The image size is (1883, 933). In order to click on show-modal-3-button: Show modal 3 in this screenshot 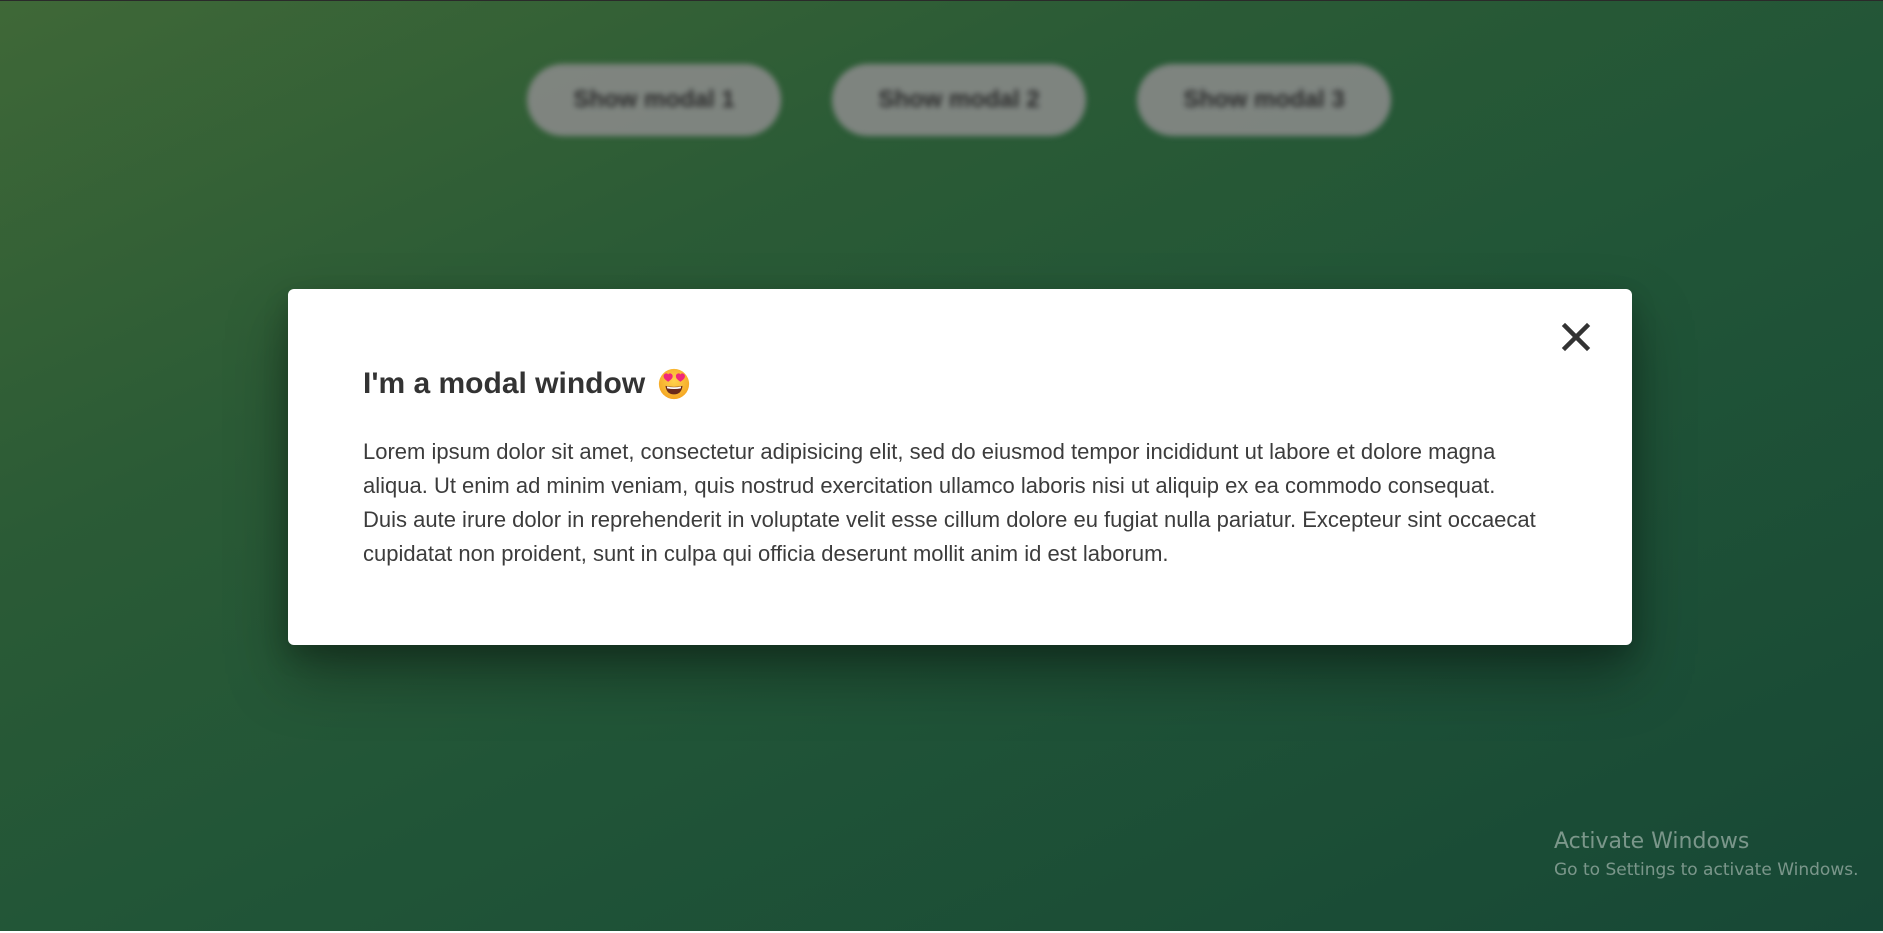, I will do `click(1264, 100)`.